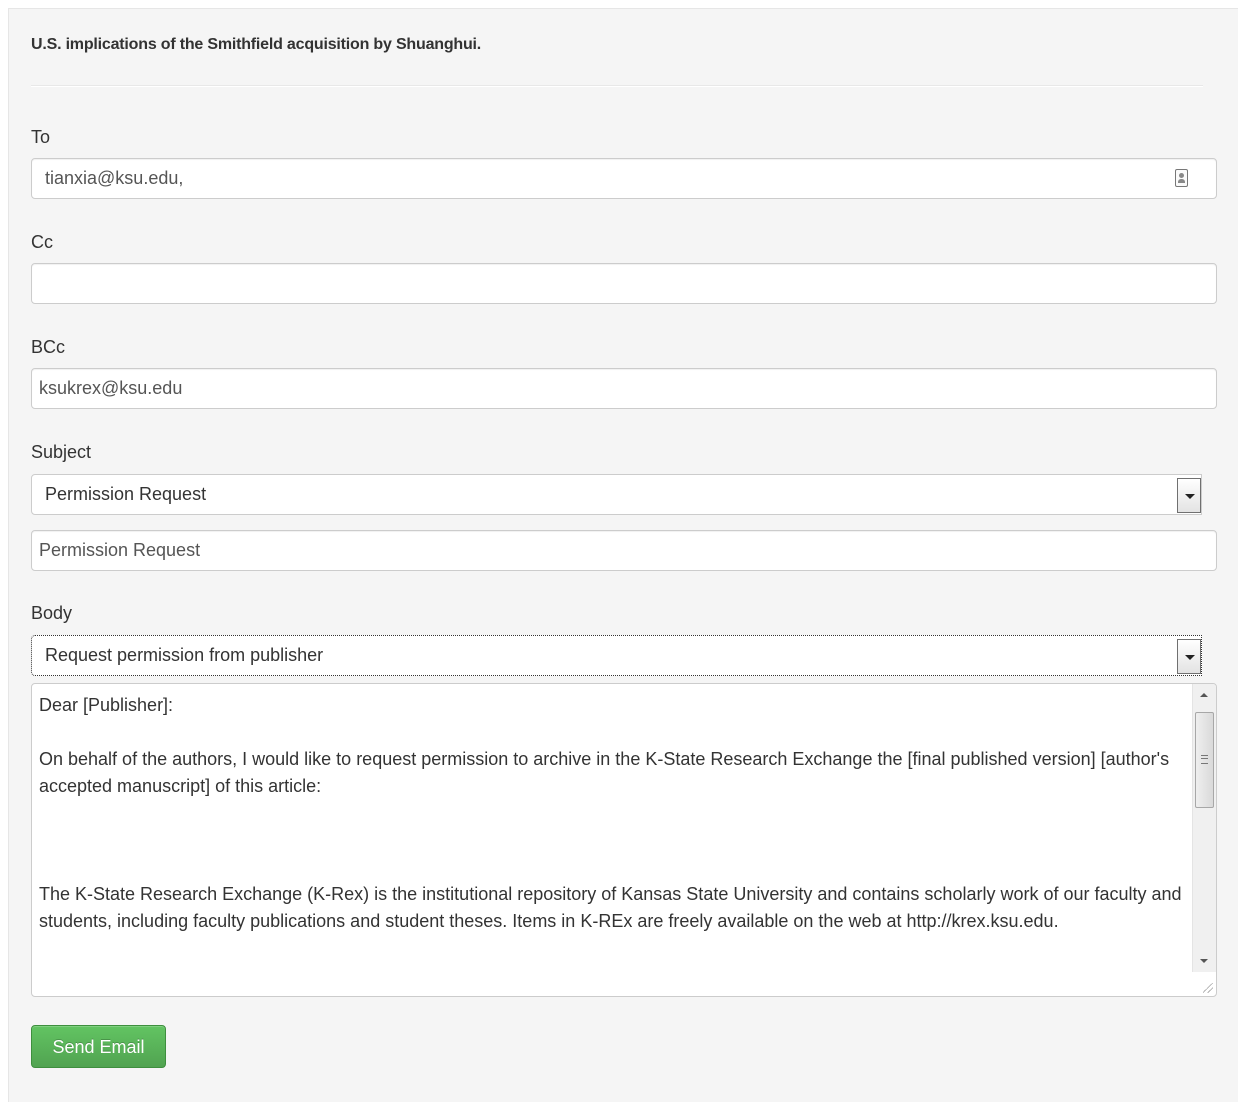  What do you see at coordinates (126, 494) in the screenshot?
I see `subject-select-value: Permission Request` at bounding box center [126, 494].